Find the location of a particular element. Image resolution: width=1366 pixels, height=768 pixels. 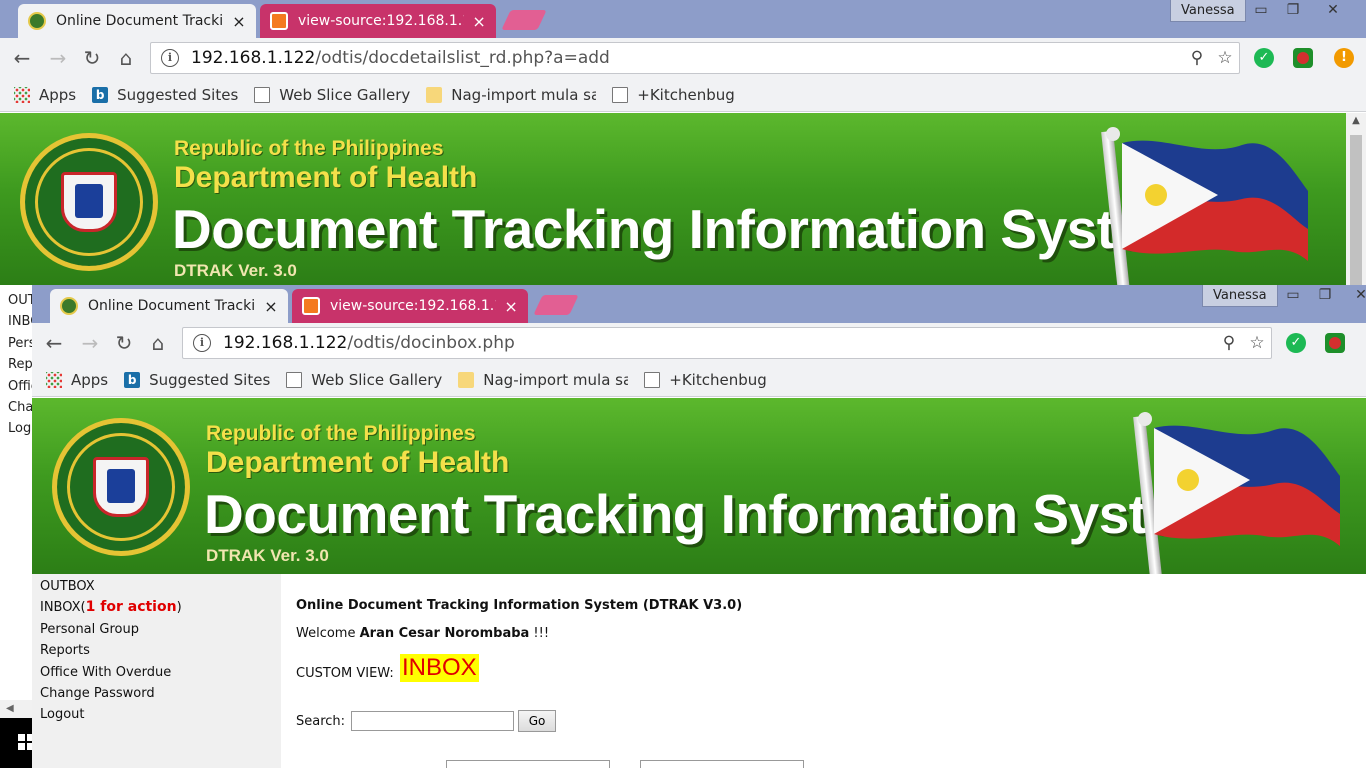

sidebar-item-personal-group: Pers is located at coordinates (20, 343).